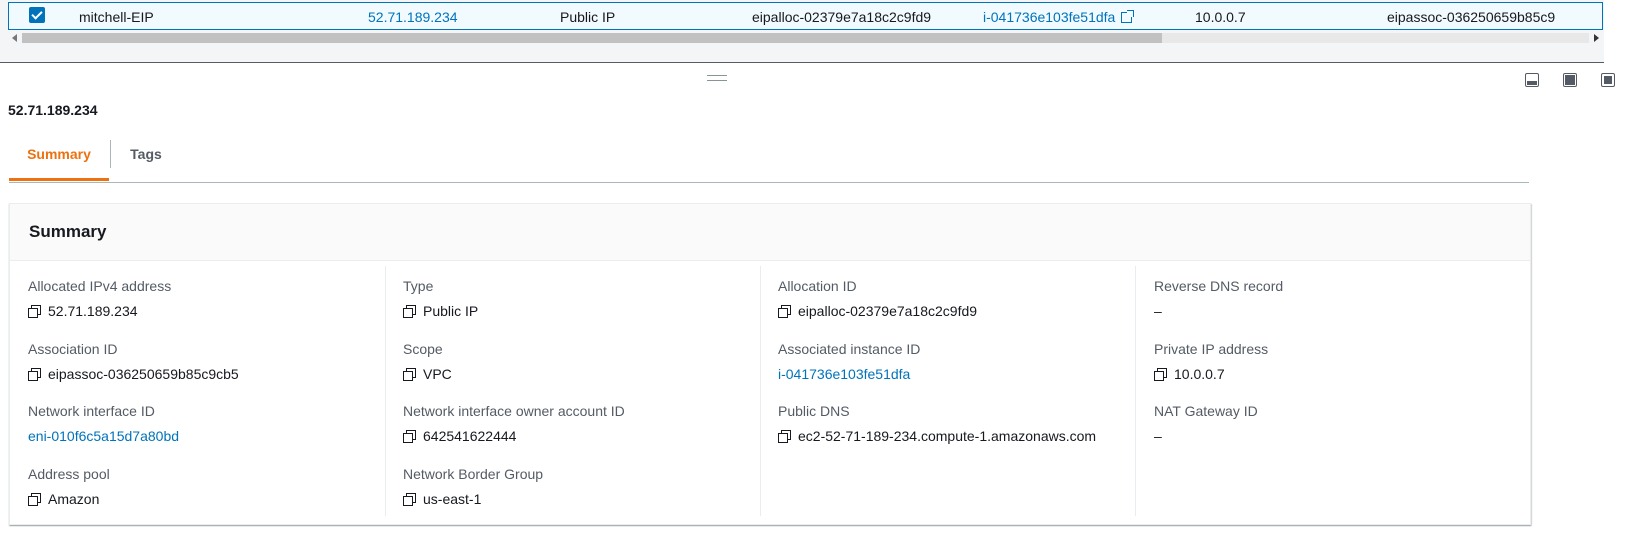 Image resolution: width=1631 pixels, height=552 pixels. I want to click on panel-side-icon, so click(1570, 80).